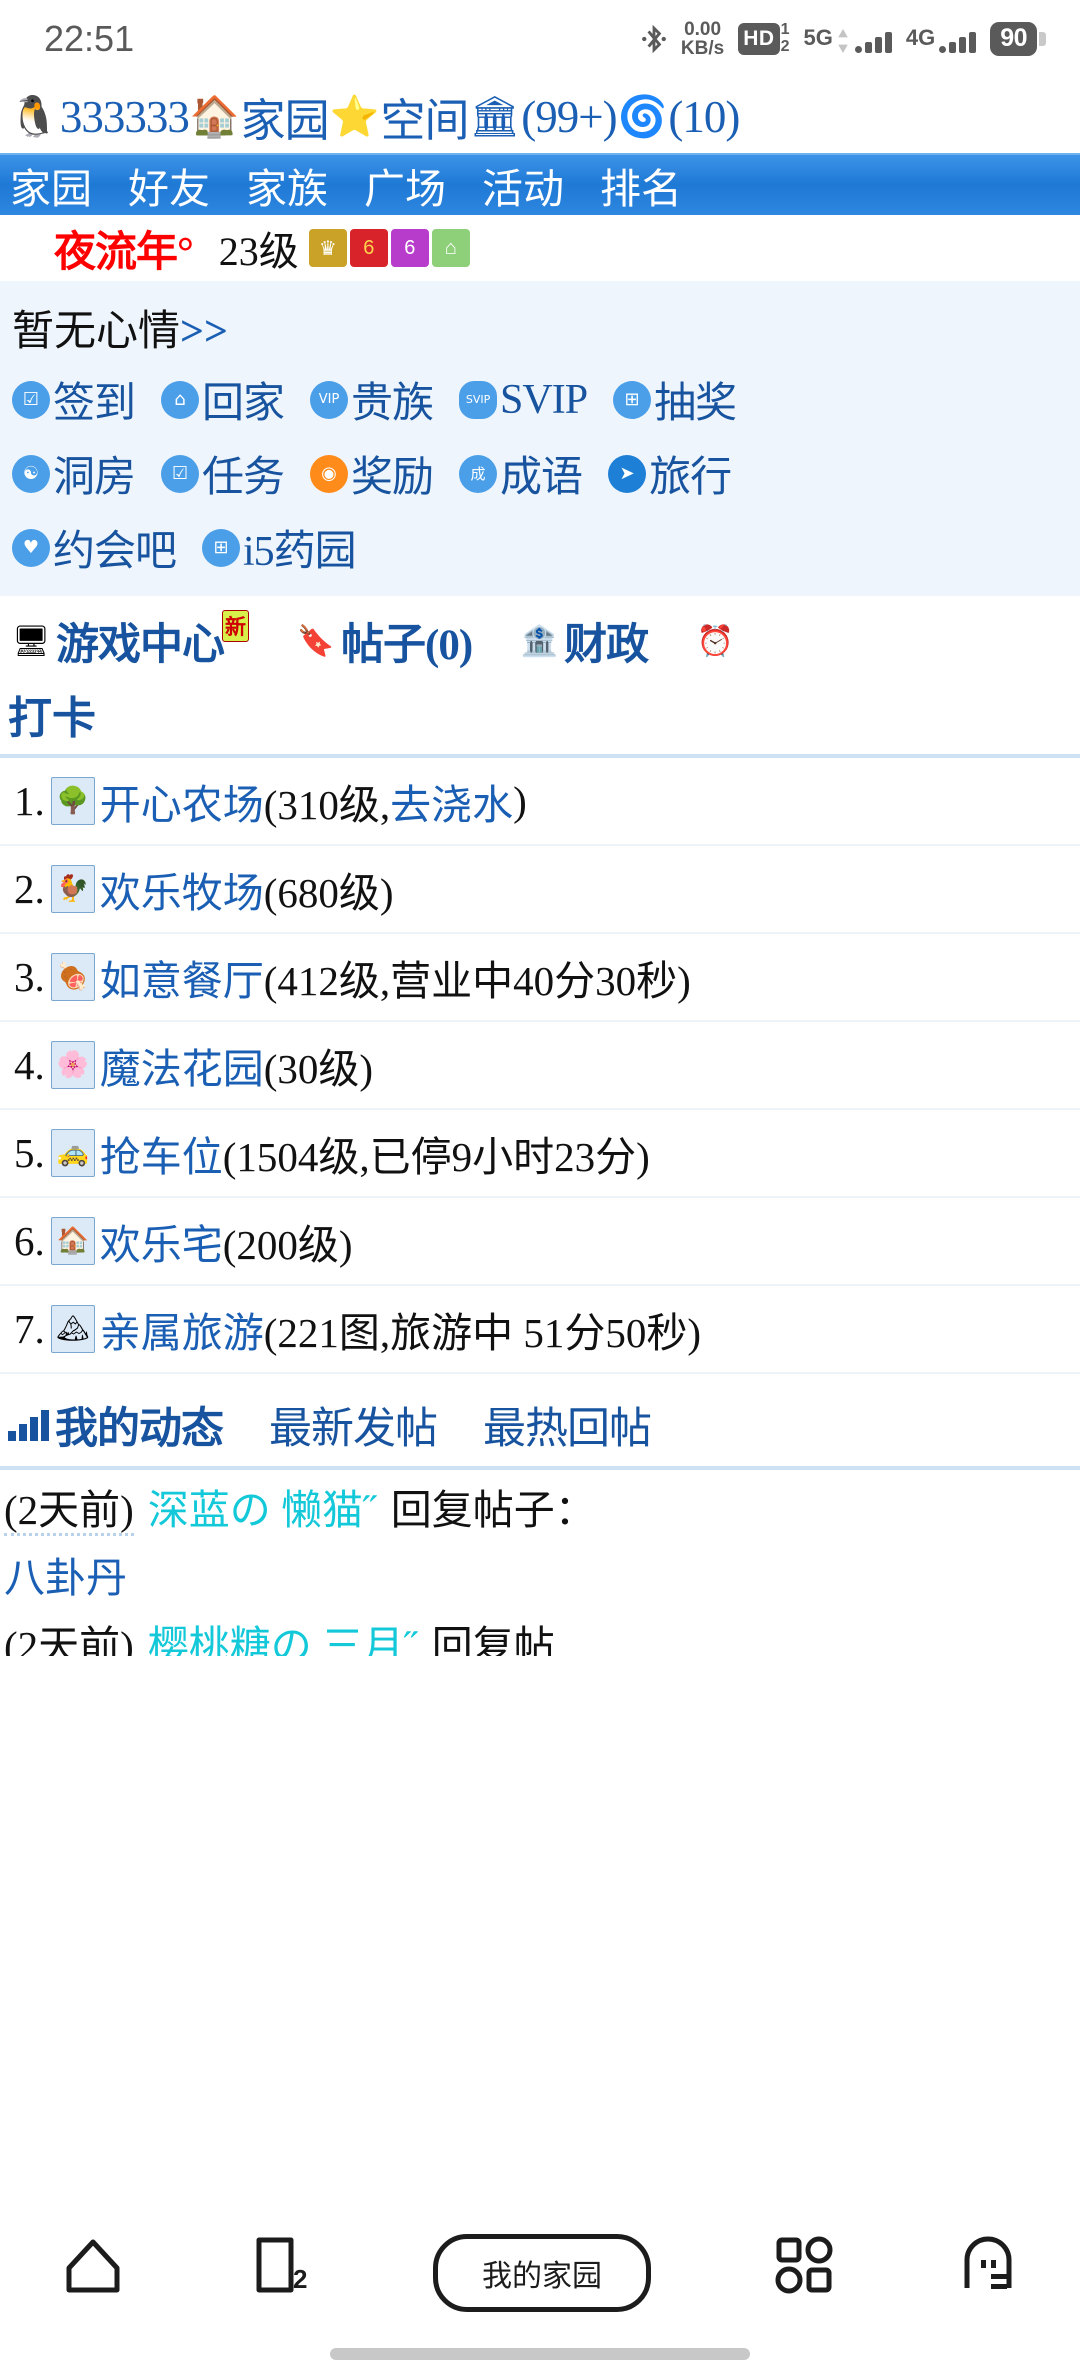 This screenshot has width=1080, height=2376. Describe the element at coordinates (409, 248) in the screenshot. I see `purple-badge: 6` at that location.